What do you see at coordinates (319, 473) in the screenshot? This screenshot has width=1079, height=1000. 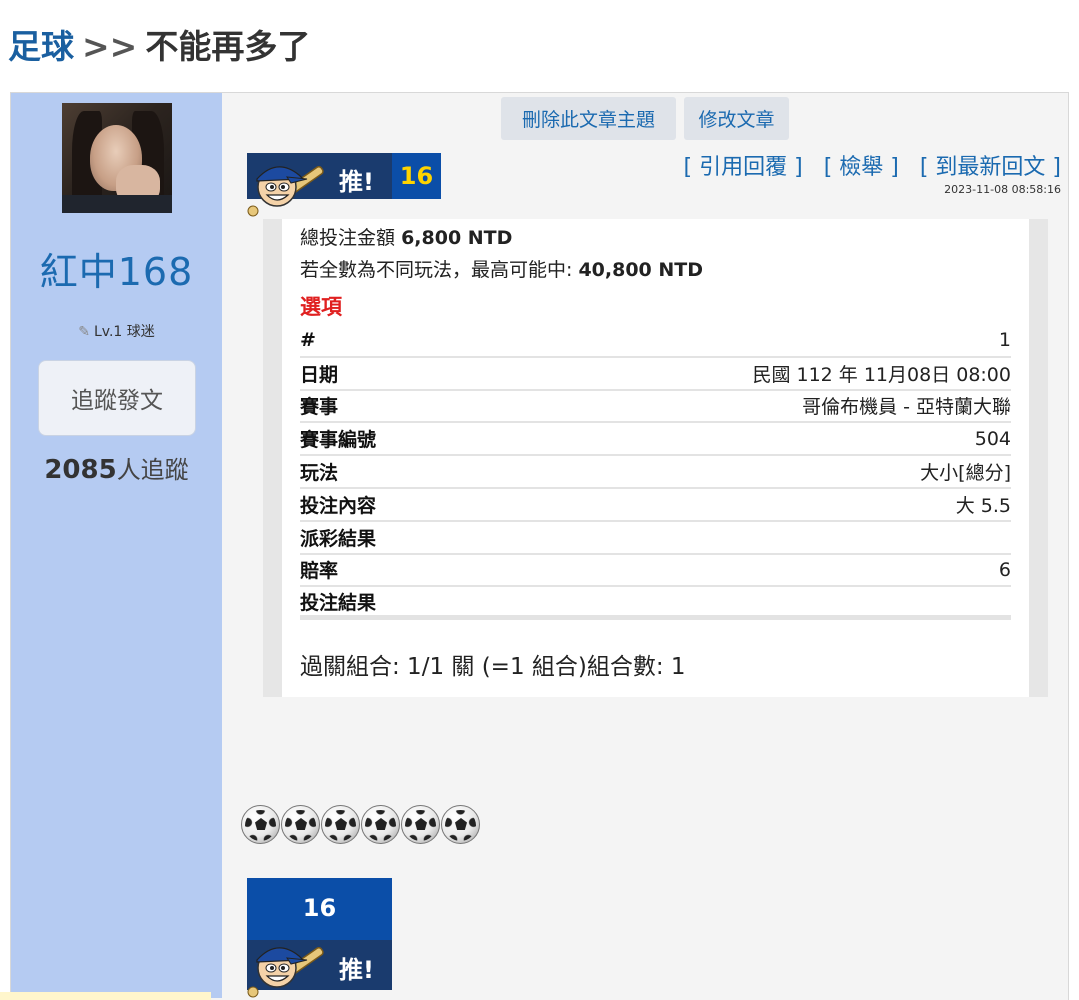 I see `row-key: 玩法` at bounding box center [319, 473].